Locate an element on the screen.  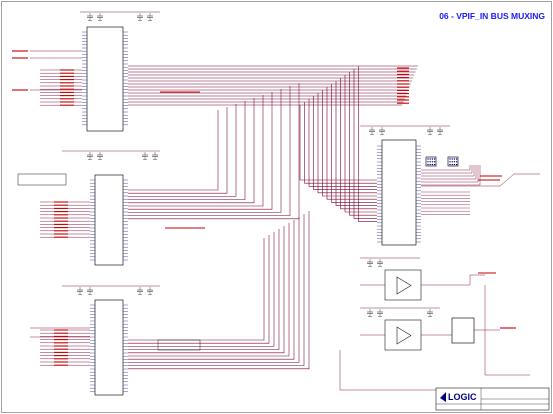
mux-ic-bottom is located at coordinates (109, 347).